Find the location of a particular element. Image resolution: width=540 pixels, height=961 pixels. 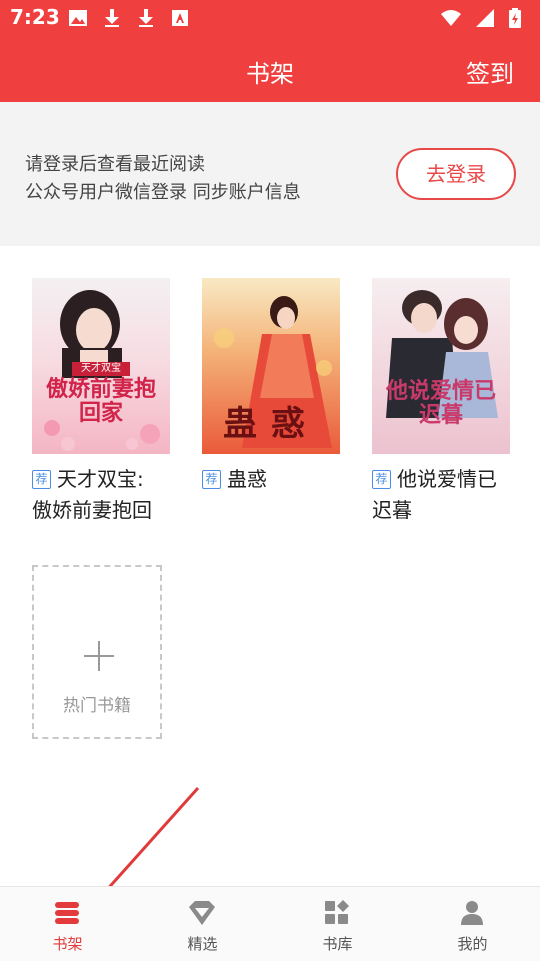

cover-title: 傲娇前妻抱回家 is located at coordinates (100, 401).